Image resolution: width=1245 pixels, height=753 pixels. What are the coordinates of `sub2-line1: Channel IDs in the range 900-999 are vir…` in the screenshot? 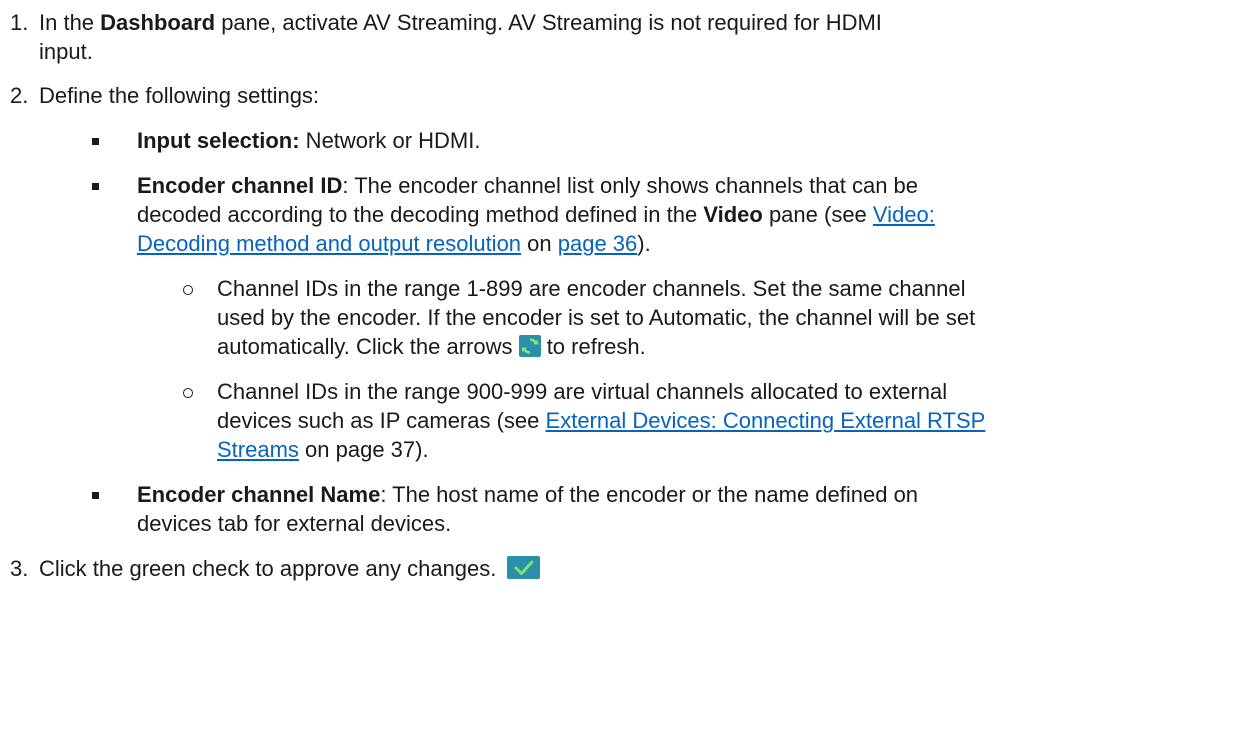 It's located at (582, 391).